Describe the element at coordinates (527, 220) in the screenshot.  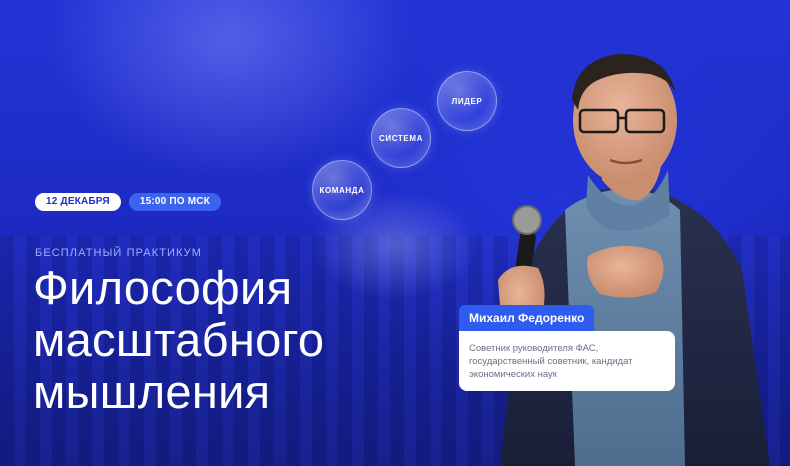
I see `microphone-head` at that location.